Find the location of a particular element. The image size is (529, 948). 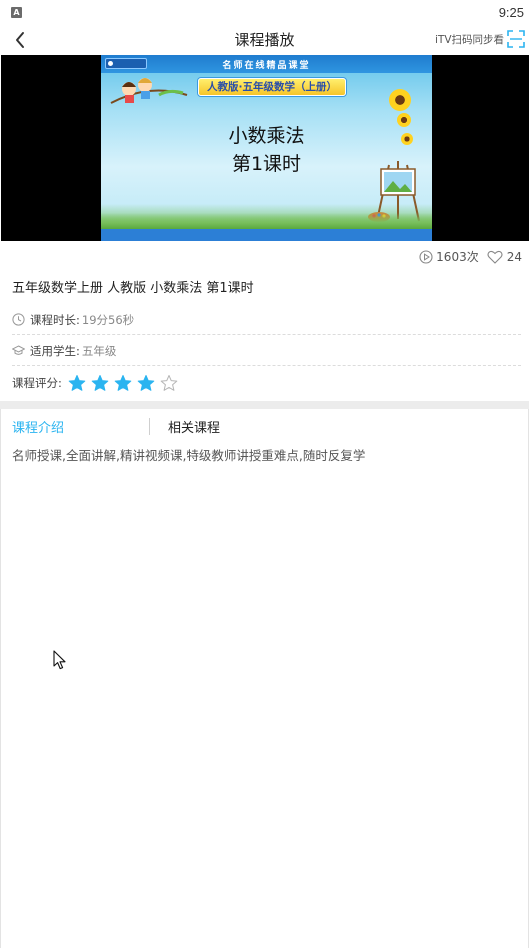

stats-row: 1603次 24 is located at coordinates (470, 256).